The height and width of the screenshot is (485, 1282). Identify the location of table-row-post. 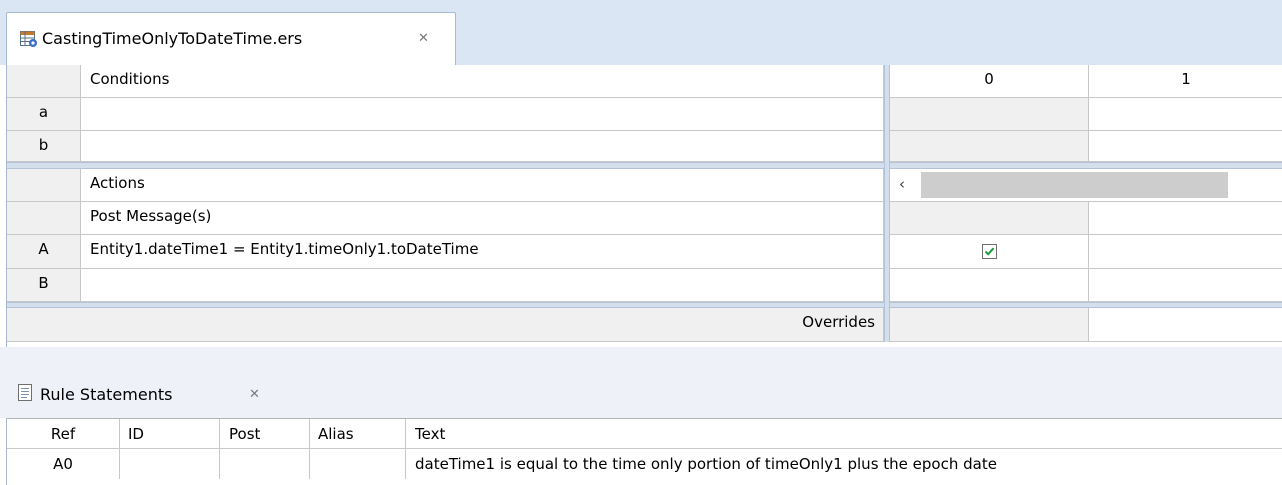
(265, 464).